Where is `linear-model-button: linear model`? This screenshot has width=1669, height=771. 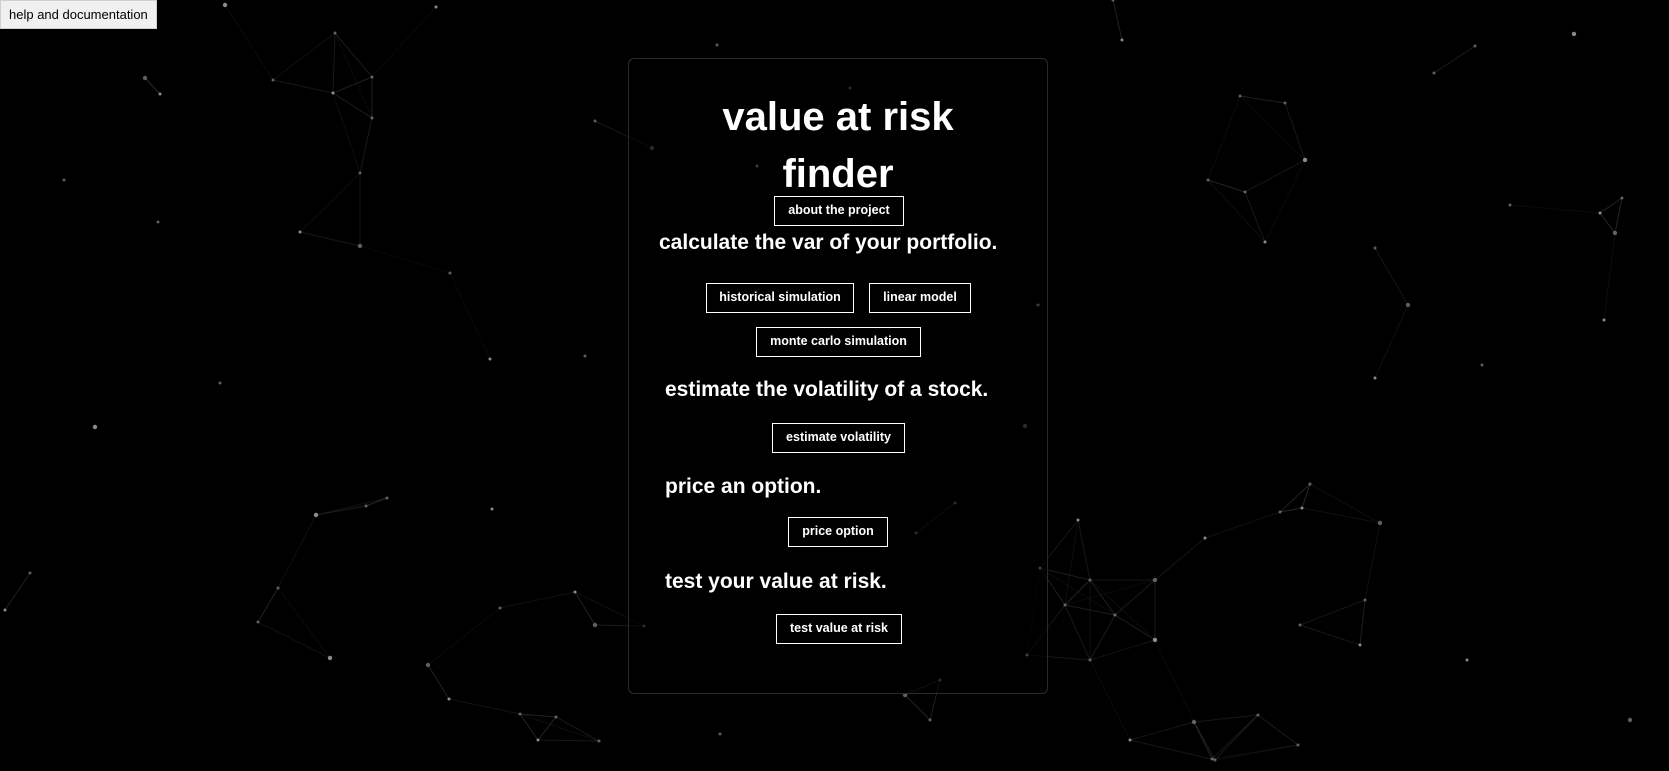
linear-model-button: linear model is located at coordinates (920, 298).